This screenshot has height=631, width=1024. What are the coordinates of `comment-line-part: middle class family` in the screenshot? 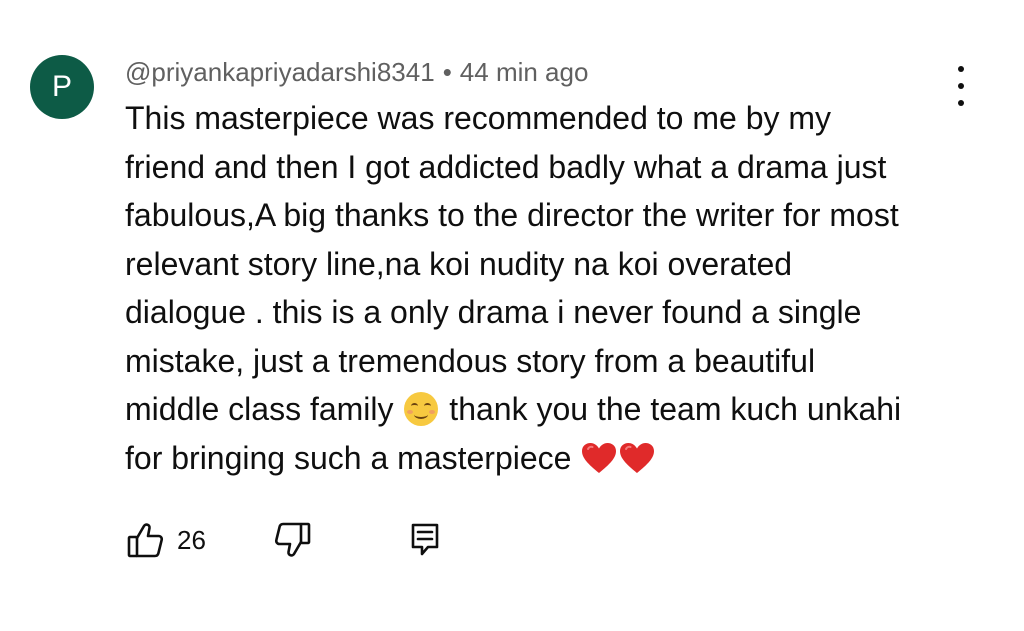 It's located at (259, 409).